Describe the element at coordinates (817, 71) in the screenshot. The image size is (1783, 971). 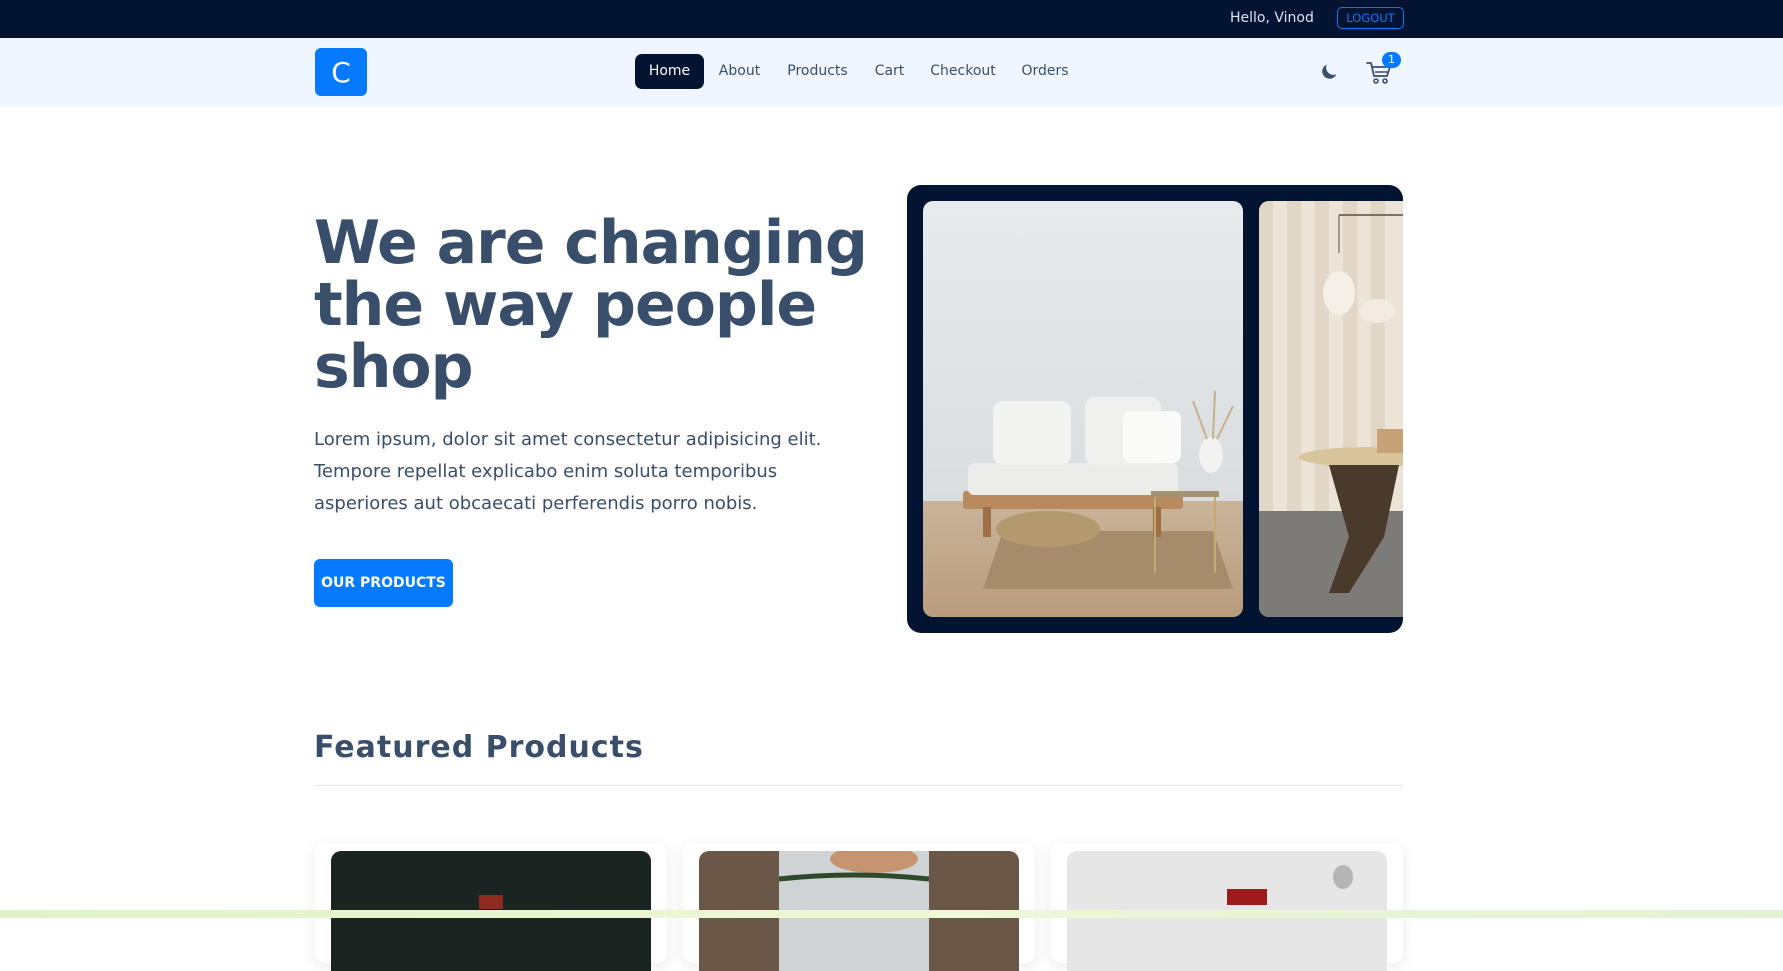
I see `nav-products: Products` at that location.